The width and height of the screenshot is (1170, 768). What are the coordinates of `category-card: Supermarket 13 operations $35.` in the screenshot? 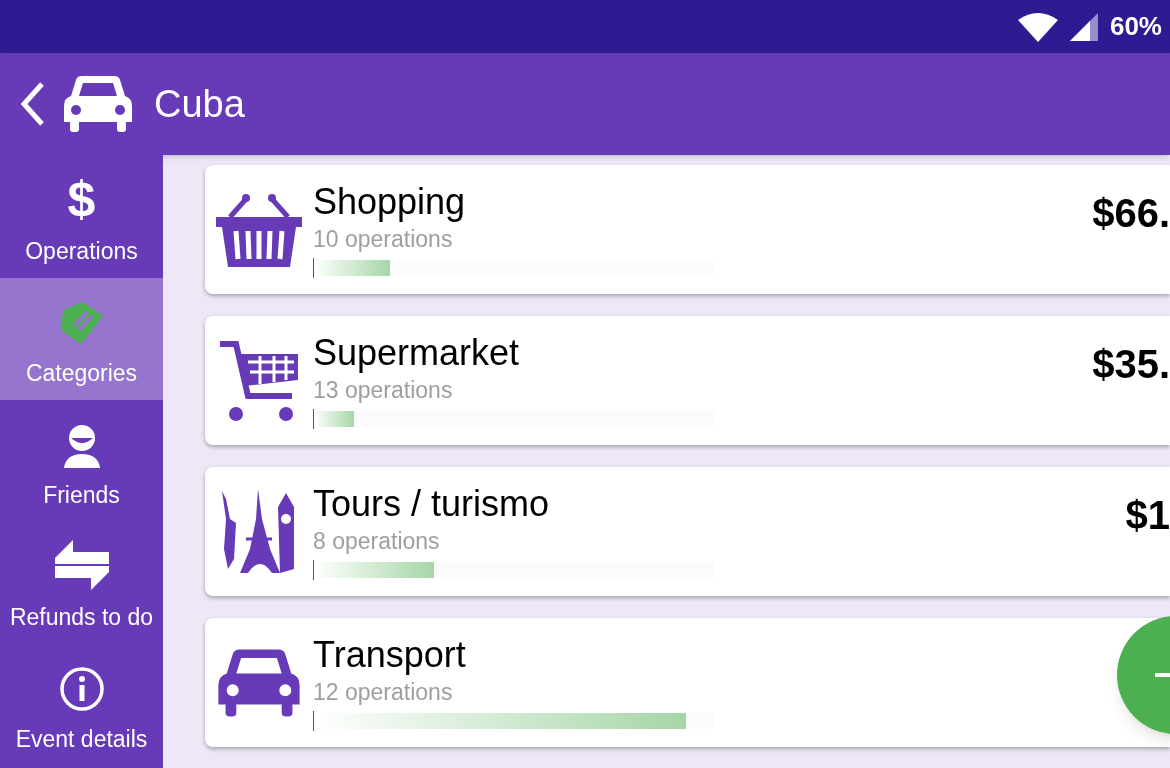 It's located at (687, 380).